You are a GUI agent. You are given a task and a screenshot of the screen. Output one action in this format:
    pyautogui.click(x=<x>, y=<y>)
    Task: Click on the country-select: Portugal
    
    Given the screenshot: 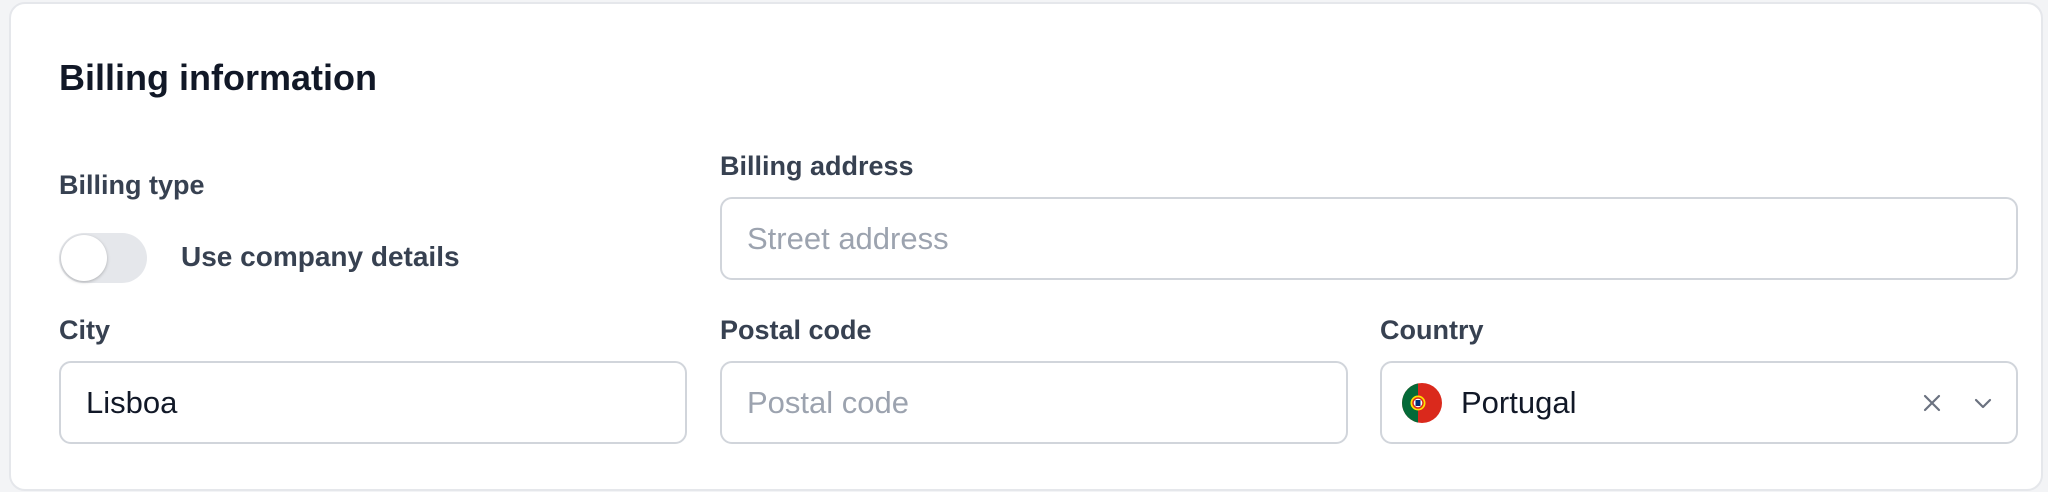 What is the action you would take?
    pyautogui.click(x=1699, y=402)
    